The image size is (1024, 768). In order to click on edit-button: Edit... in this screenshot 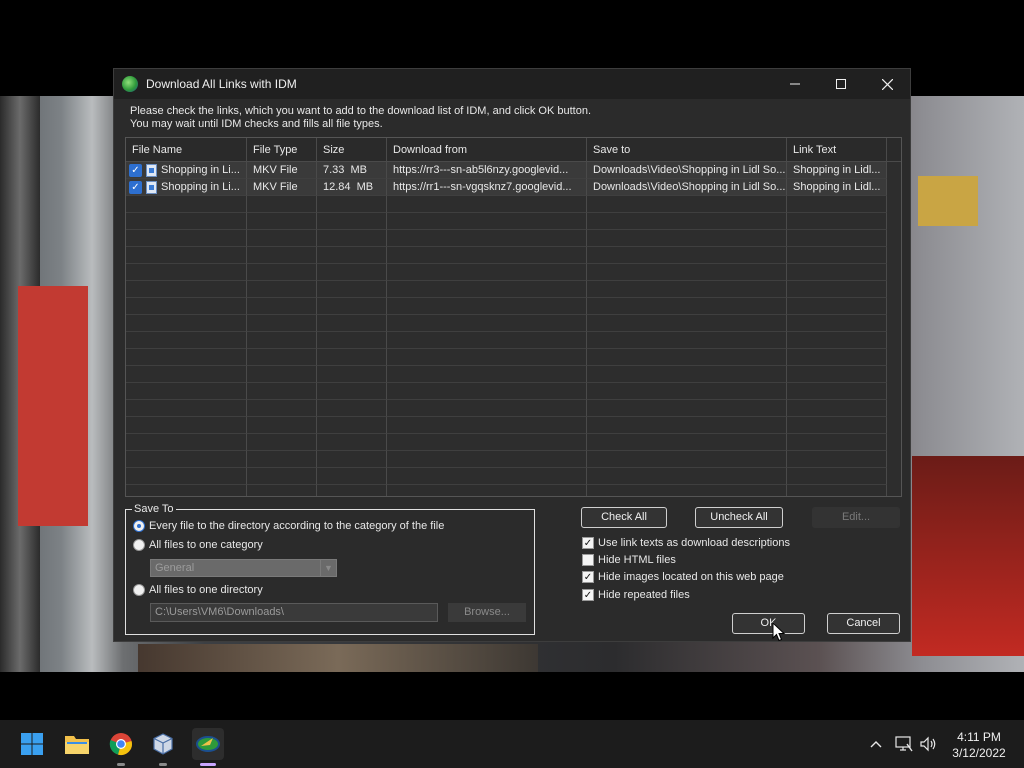, I will do `click(856, 517)`.